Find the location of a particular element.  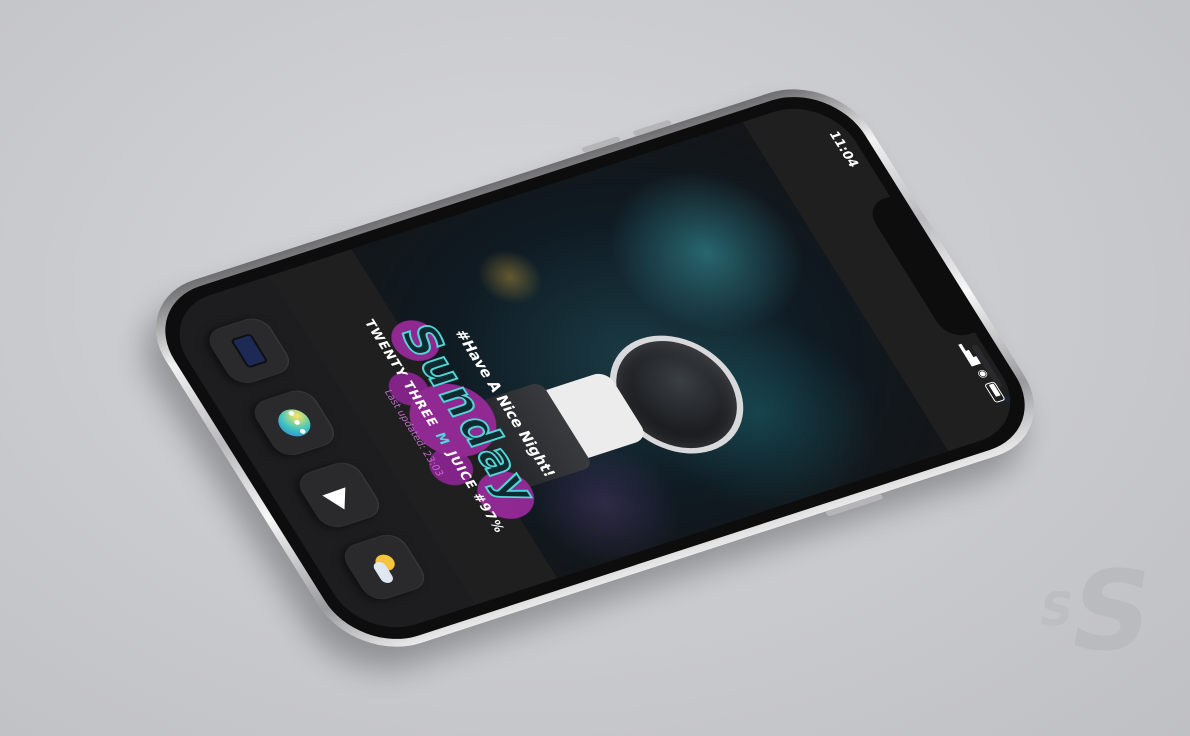

messages-app-button: ••• is located at coordinates (294, 422).